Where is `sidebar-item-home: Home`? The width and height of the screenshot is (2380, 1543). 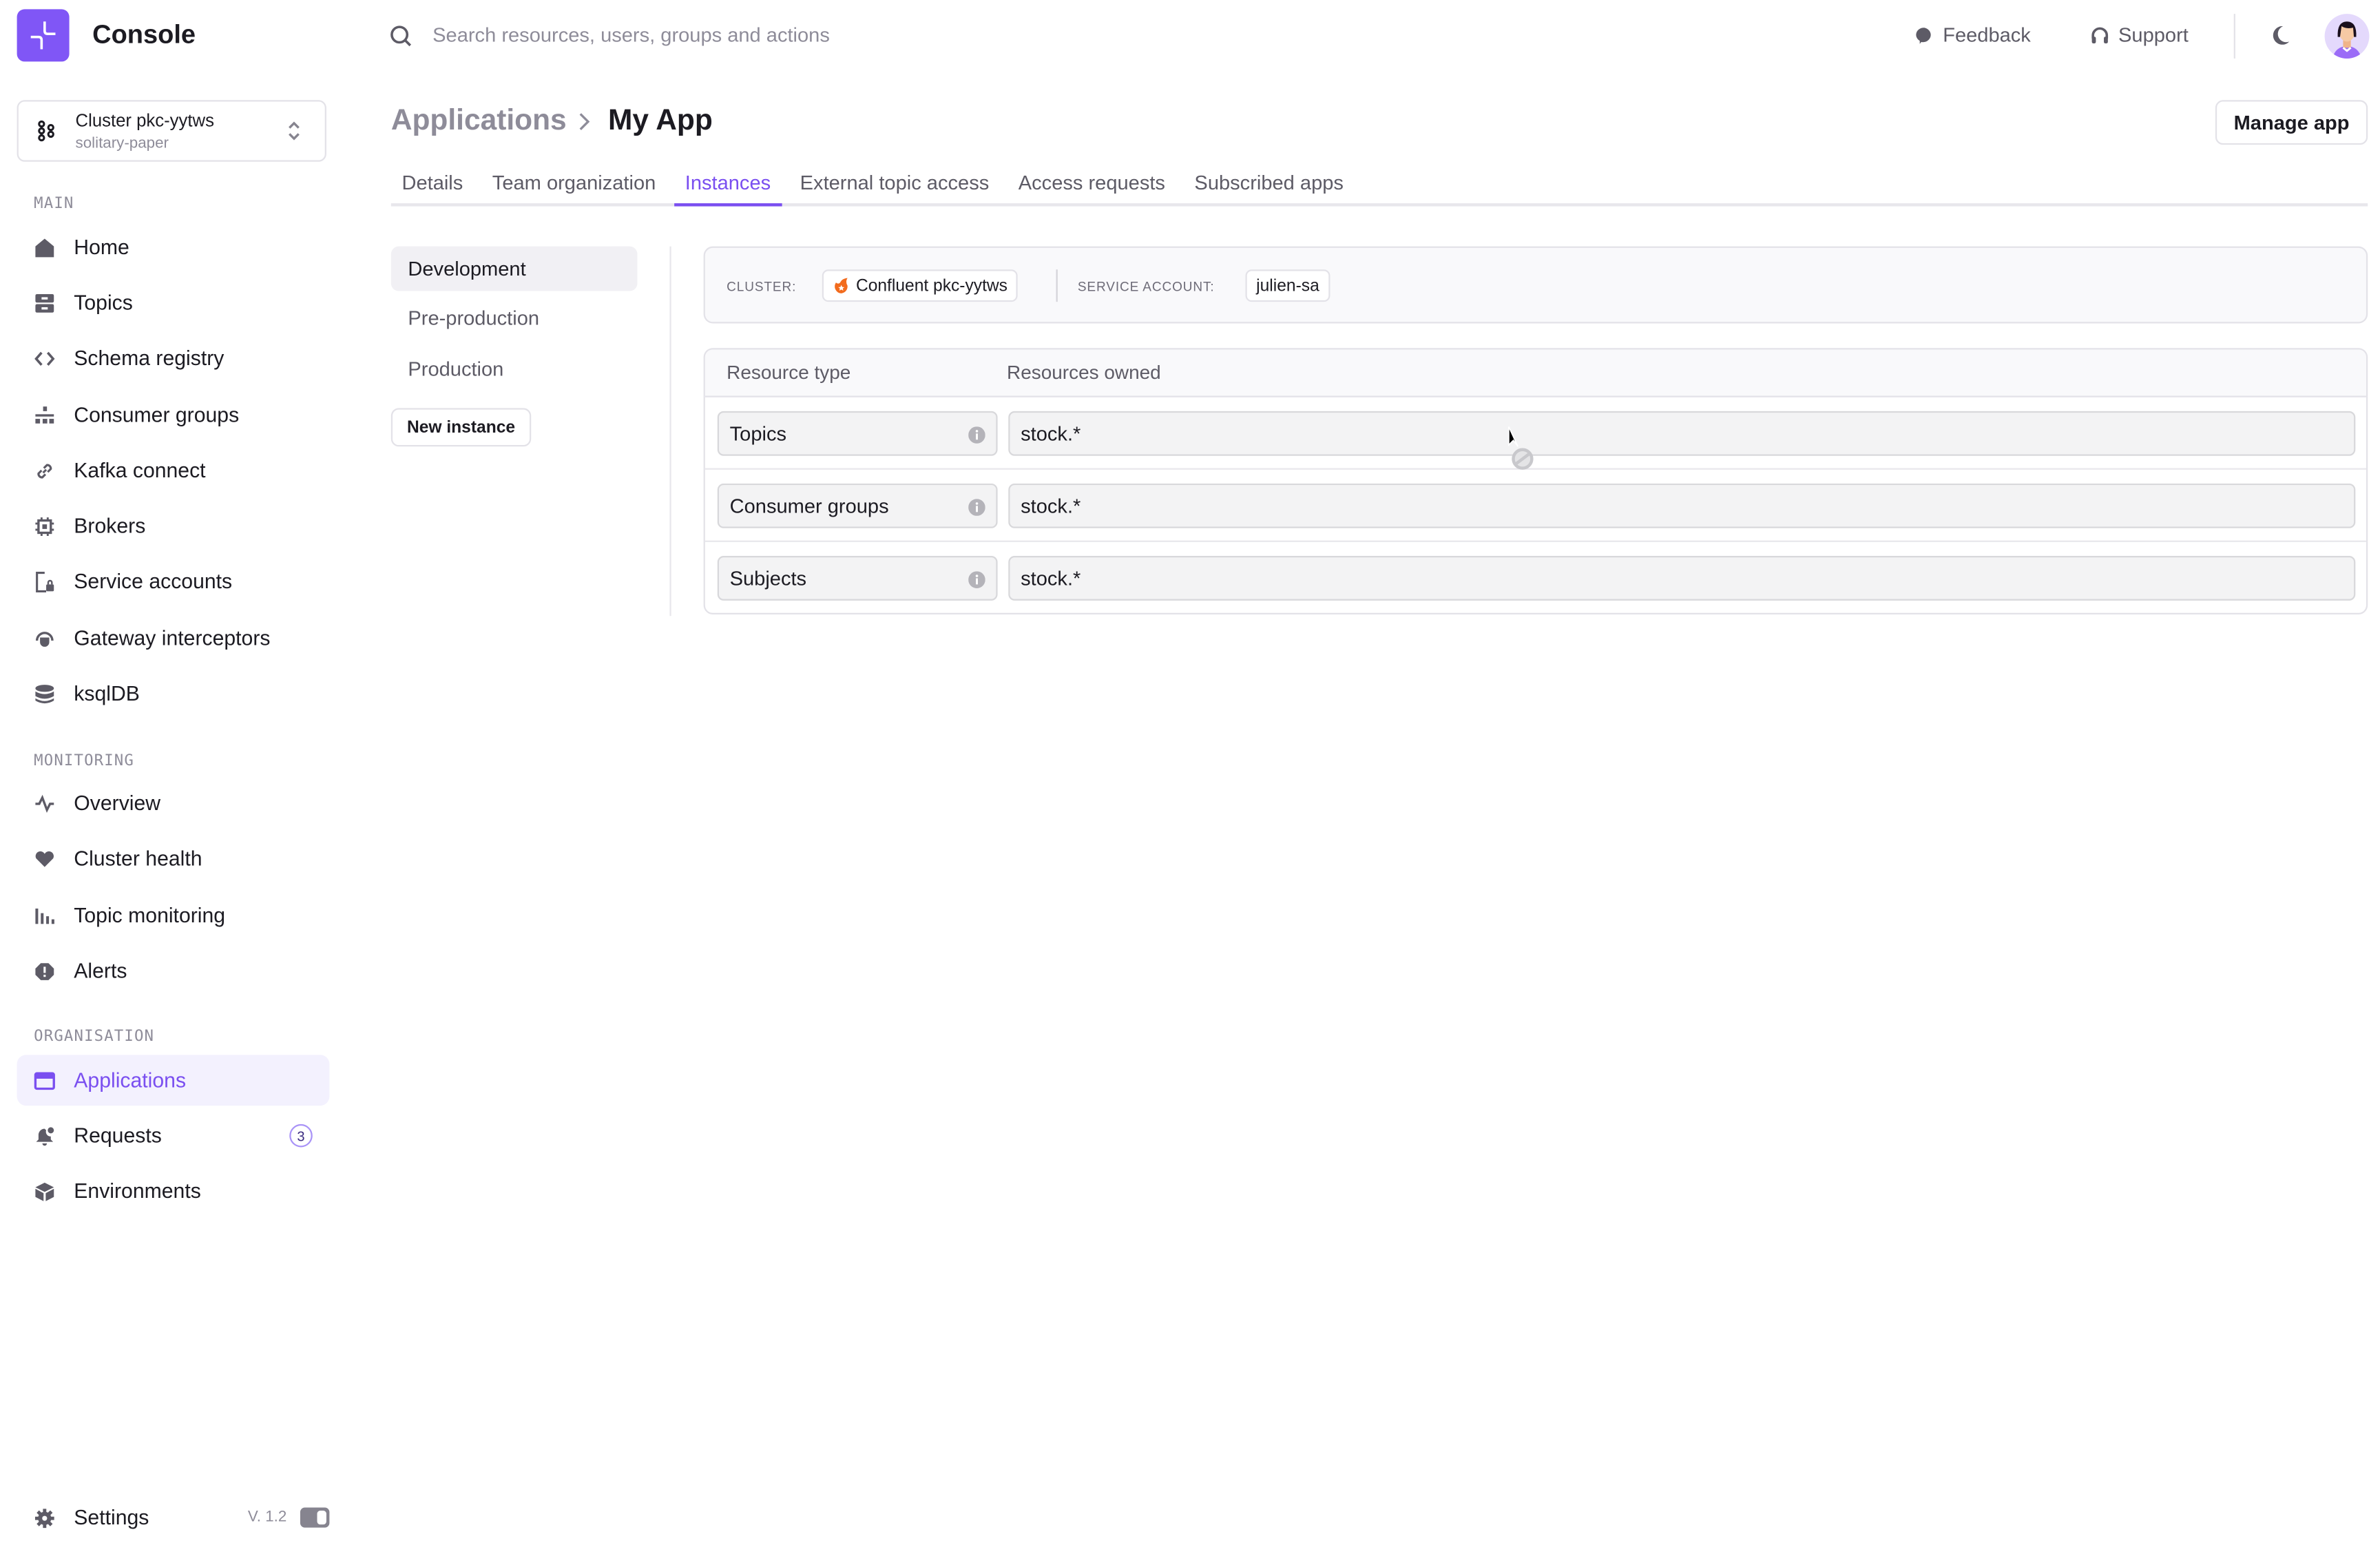 sidebar-item-home: Home is located at coordinates (173, 248).